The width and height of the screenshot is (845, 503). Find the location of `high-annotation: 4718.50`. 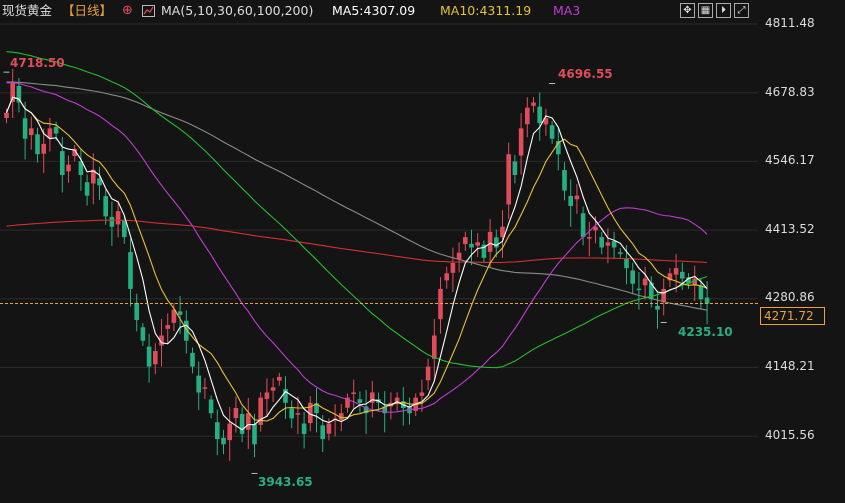

high-annotation: 4718.50 is located at coordinates (37, 63).